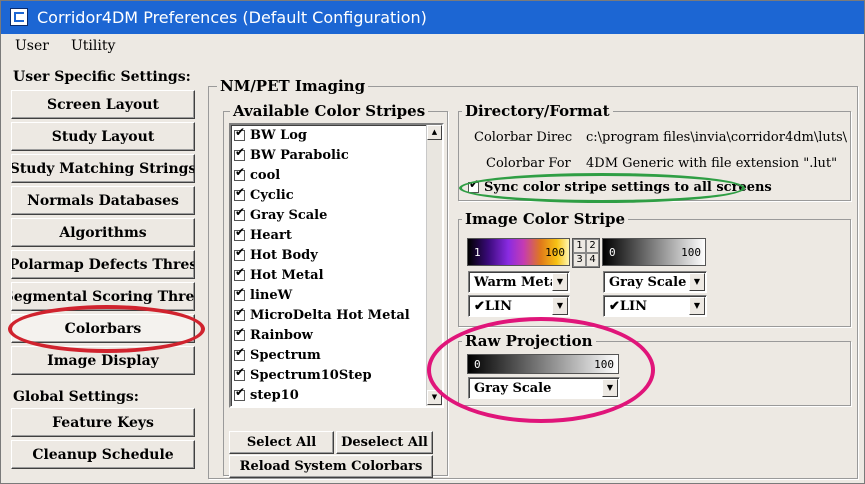  What do you see at coordinates (103, 422) in the screenshot?
I see `nav-feature-keys: Feature Keys` at bounding box center [103, 422].